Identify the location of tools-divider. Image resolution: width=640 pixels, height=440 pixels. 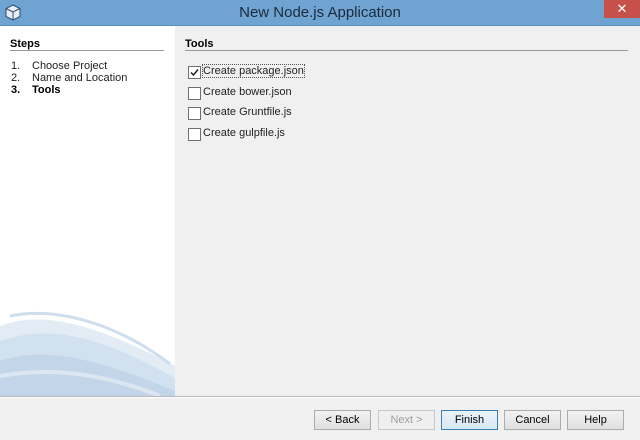
(406, 50).